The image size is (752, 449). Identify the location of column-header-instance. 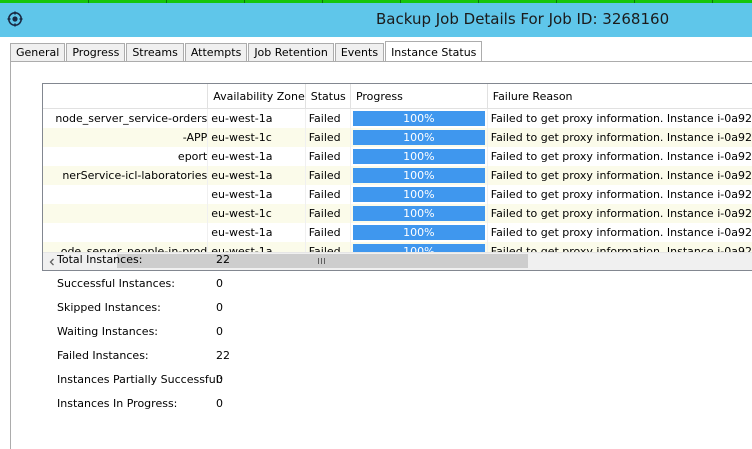
(126, 96).